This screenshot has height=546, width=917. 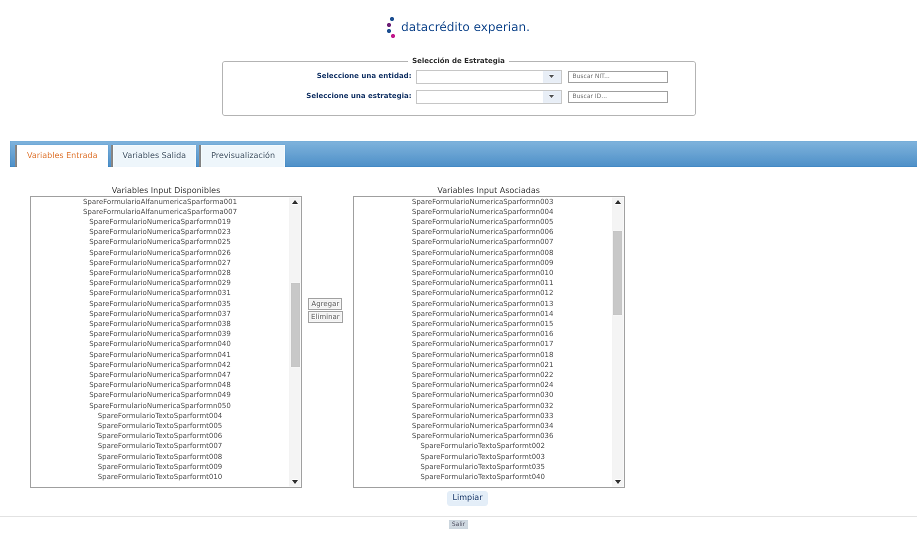 I want to click on tab: Previsualización, so click(x=242, y=155).